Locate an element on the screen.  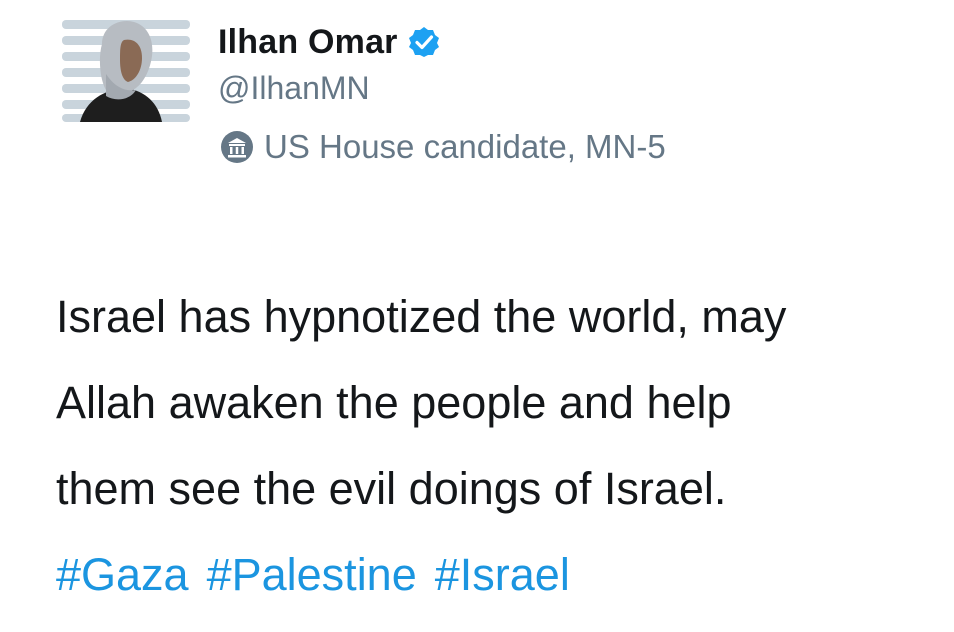
location-text: US House candidate, MN-5 is located at coordinates (465, 146).